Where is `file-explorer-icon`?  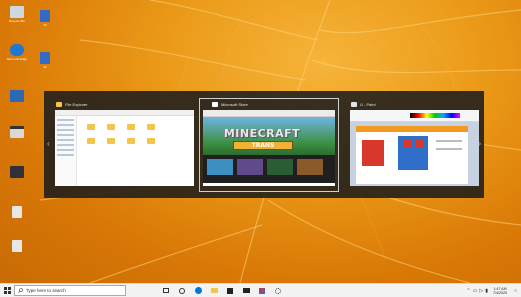
file-explorer-icon is located at coordinates (214, 290).